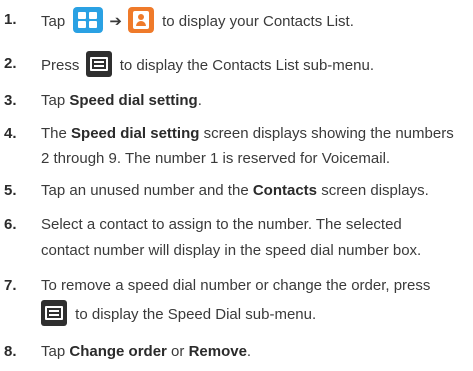  I want to click on step-text-post: to display the Contacts List sub-menu., so click(246, 65).